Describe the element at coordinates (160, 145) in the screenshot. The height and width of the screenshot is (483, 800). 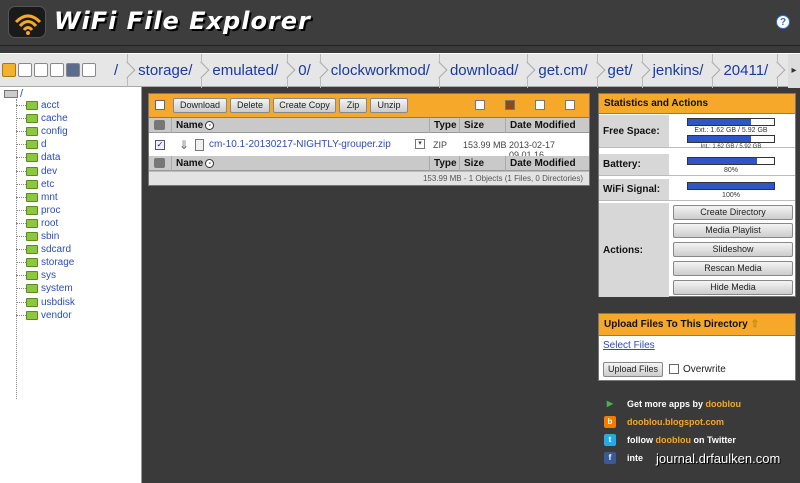
I see `row-checkbox: ✓` at that location.